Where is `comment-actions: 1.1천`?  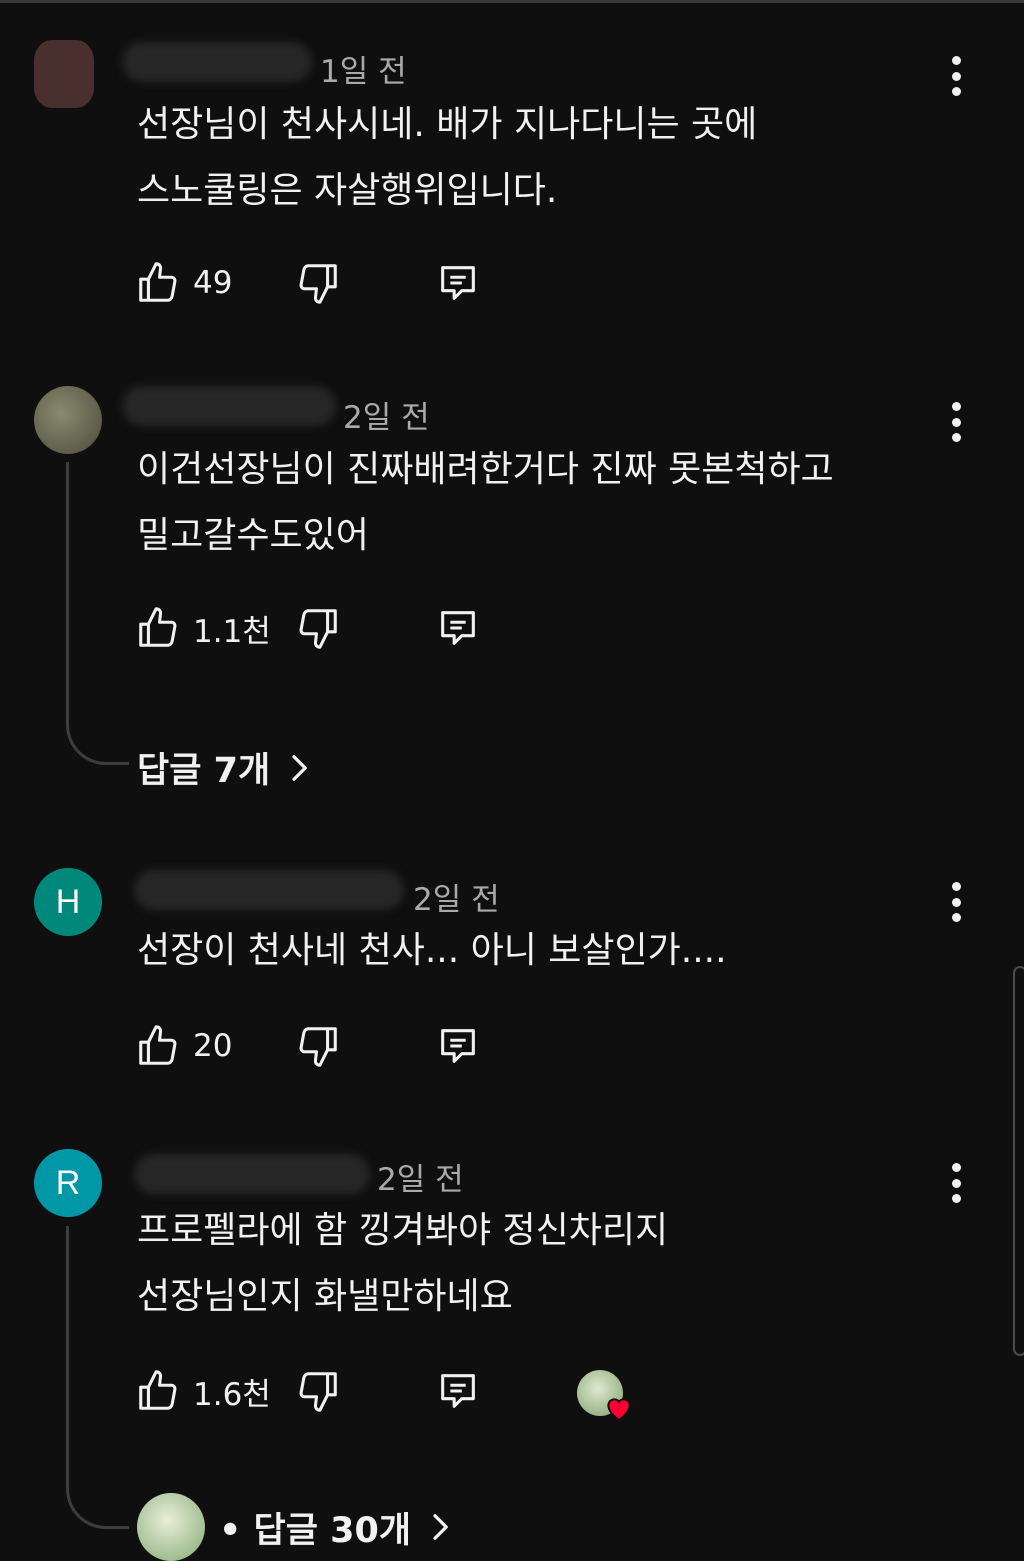
comment-actions: 1.1천 is located at coordinates (395, 628).